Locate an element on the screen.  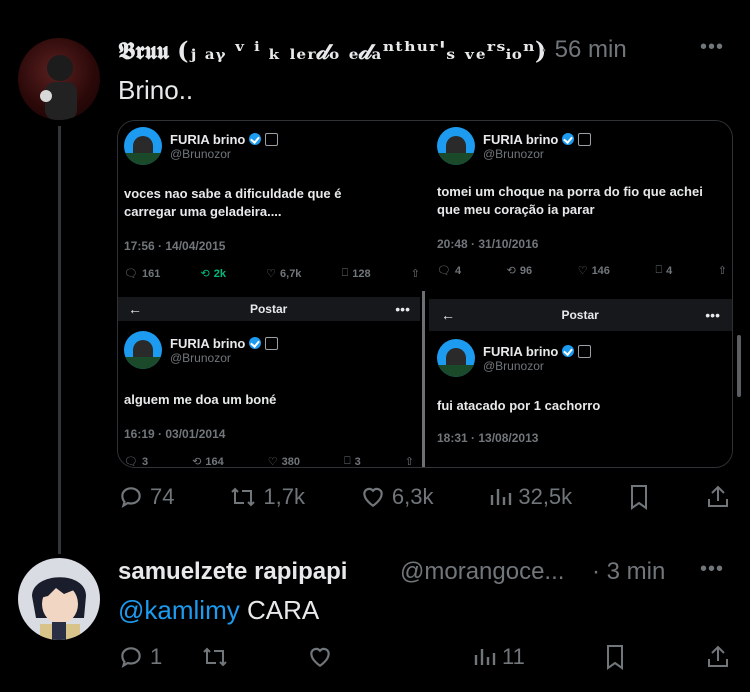
tweet-retweet-count: ⟲ 164 is located at coordinates (208, 461).